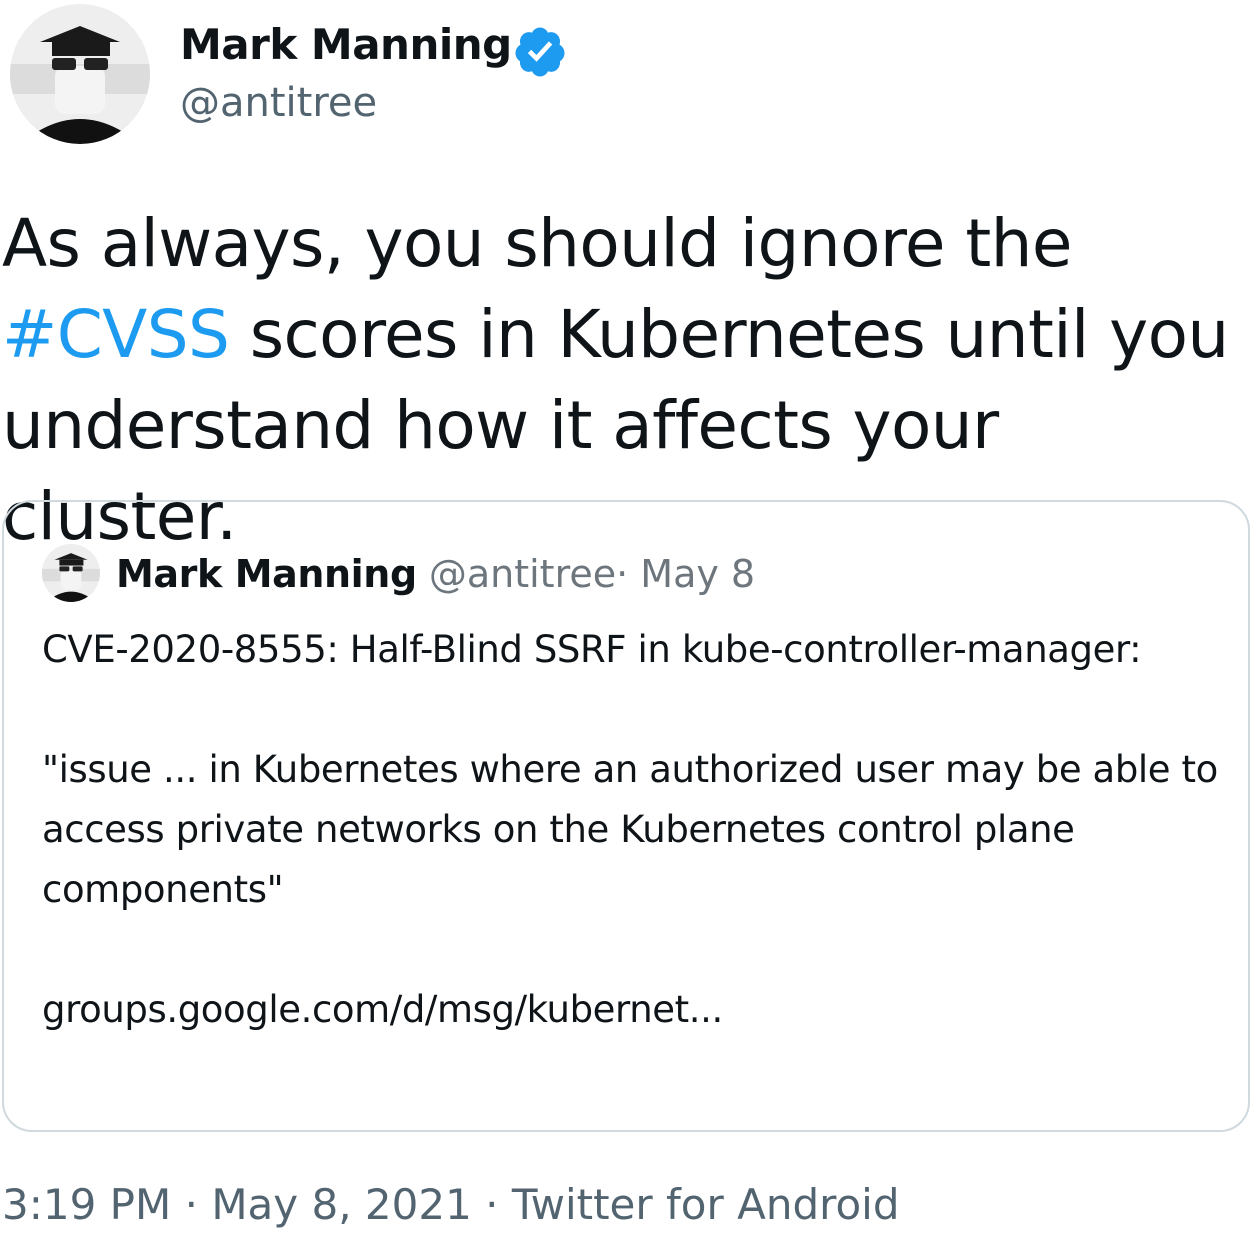  I want to click on author-name: Mark Manning, so click(346, 44).